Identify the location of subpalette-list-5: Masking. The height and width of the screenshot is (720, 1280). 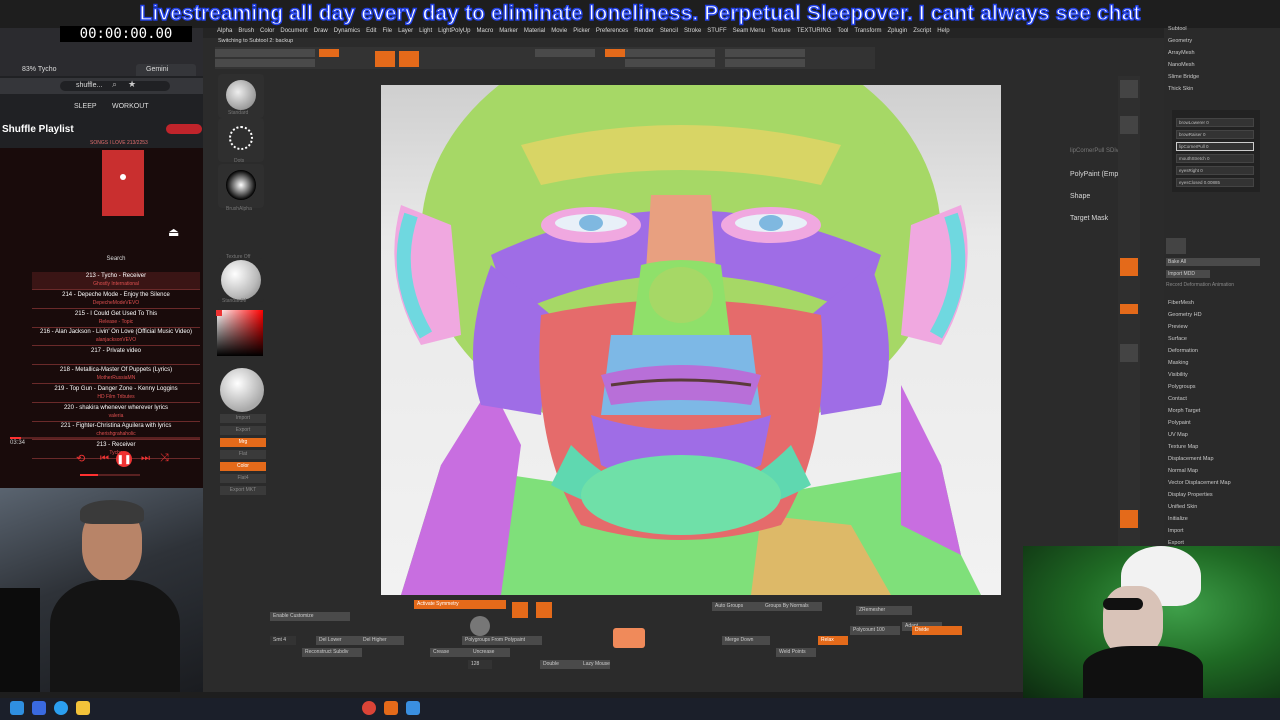
(1178, 363).